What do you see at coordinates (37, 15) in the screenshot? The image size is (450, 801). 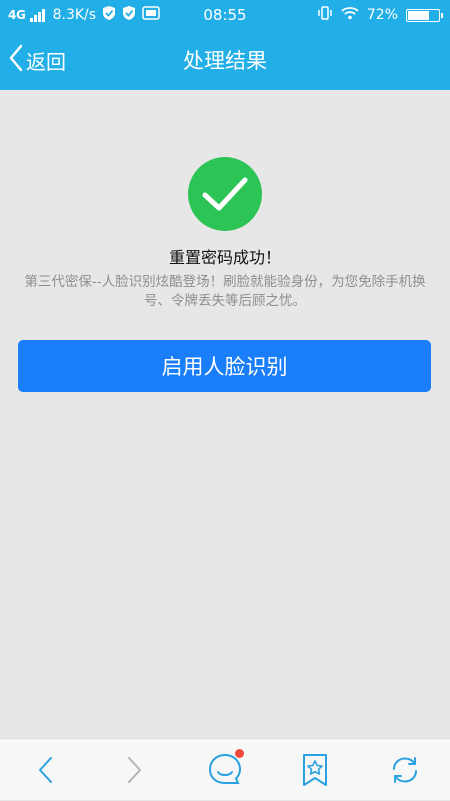 I see `signal-icon` at bounding box center [37, 15].